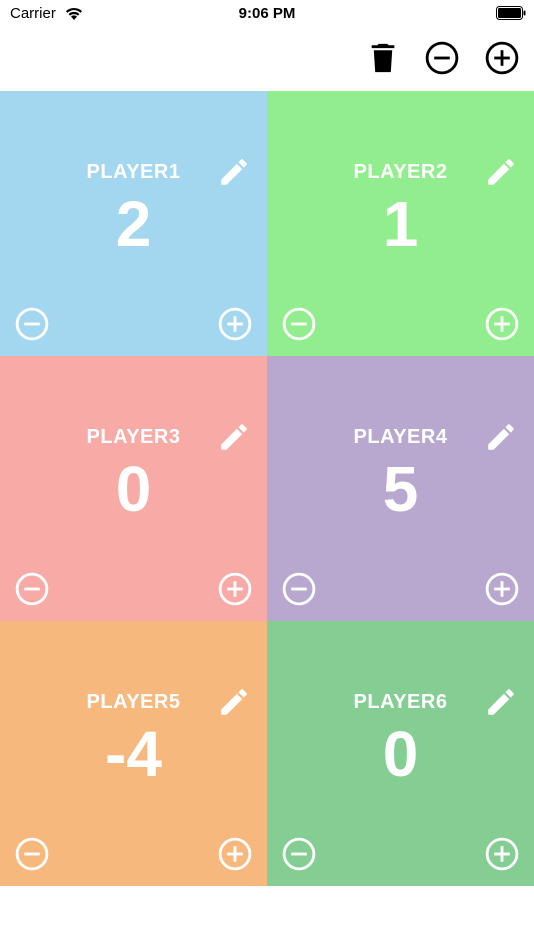 The height and width of the screenshot is (950, 534). I want to click on player-tile: PLAYER3 0, so click(133, 488).